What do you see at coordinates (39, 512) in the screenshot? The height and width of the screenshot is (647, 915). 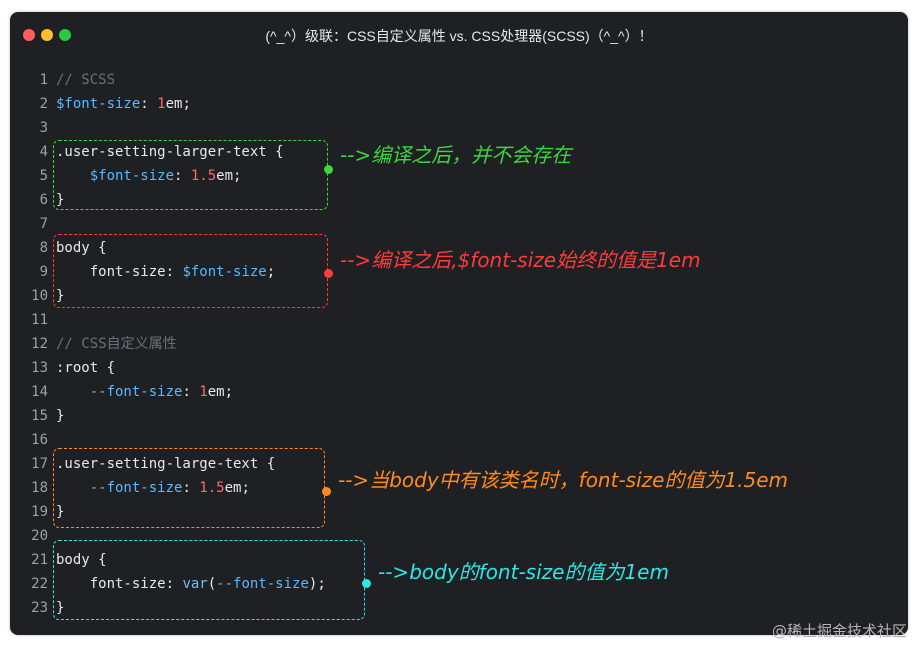 I see `line-number: 19` at bounding box center [39, 512].